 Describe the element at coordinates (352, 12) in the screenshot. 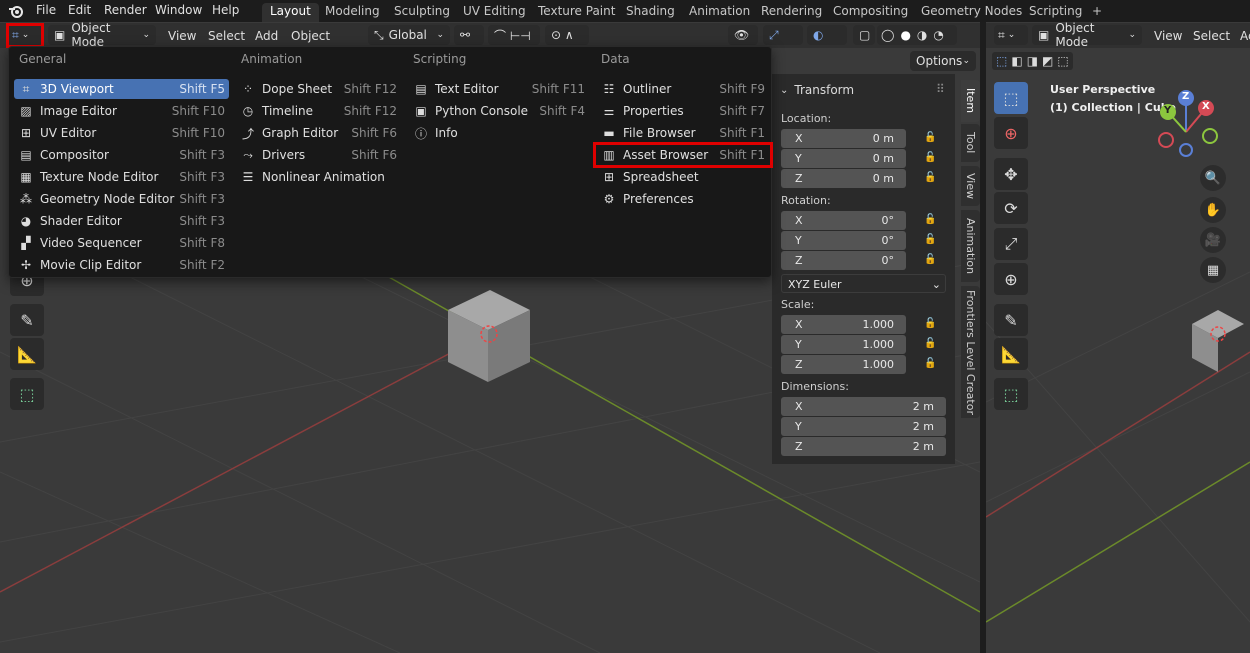

I see `tab-modeling: Modeling` at that location.